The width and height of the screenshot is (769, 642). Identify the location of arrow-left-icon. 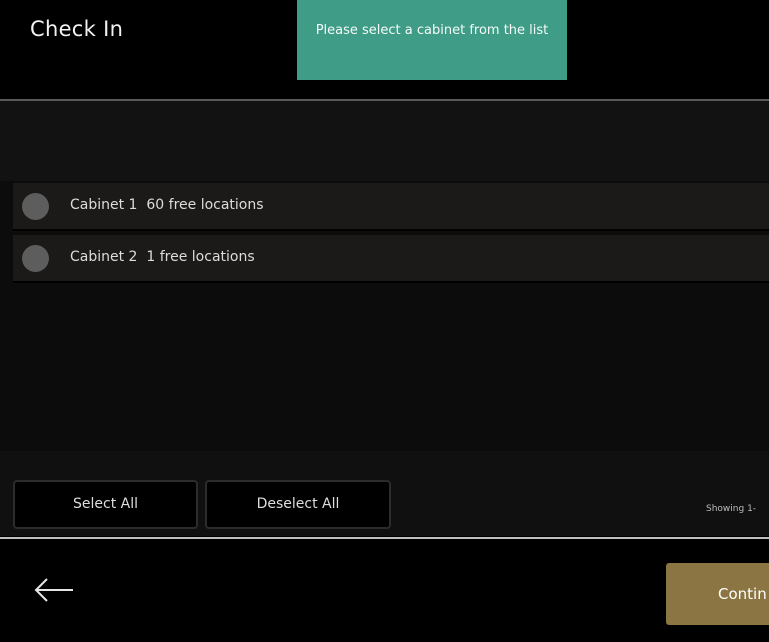
(54, 590).